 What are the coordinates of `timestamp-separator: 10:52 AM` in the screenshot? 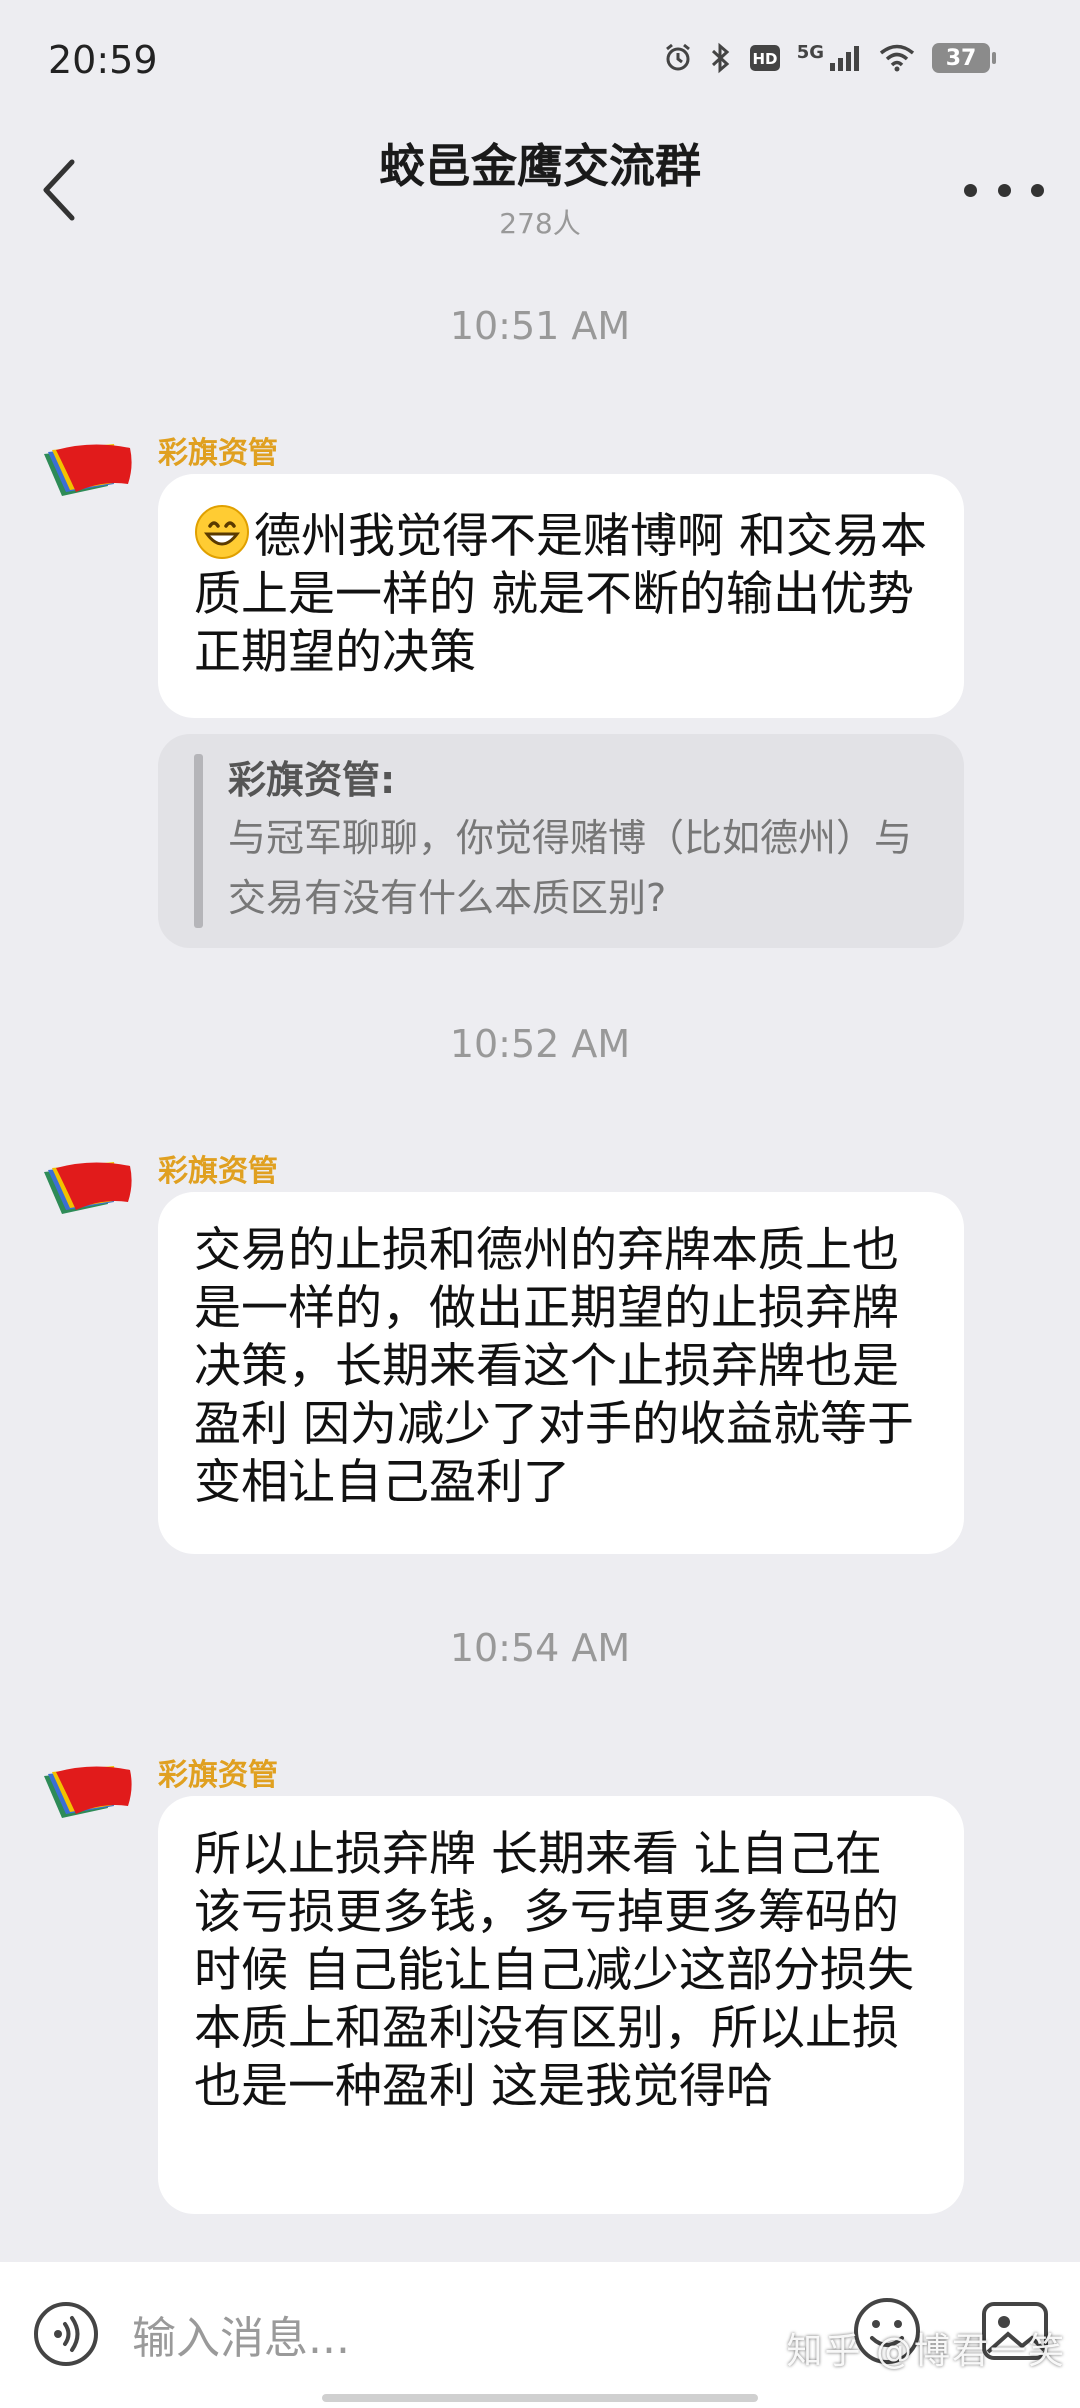 It's located at (540, 1044).